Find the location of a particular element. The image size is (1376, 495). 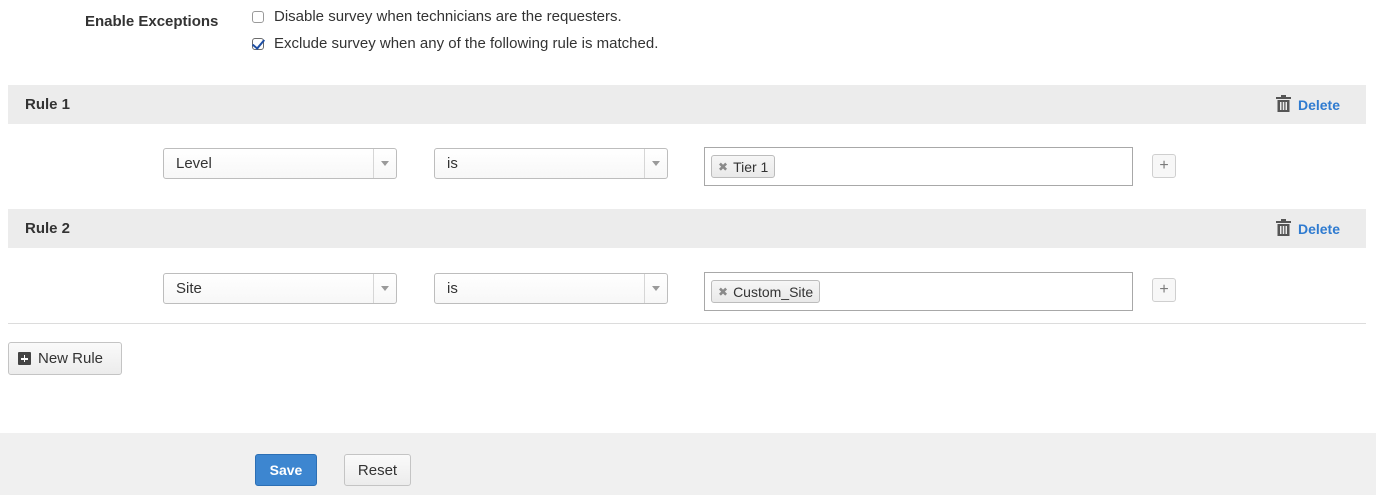

plus-square-icon is located at coordinates (24, 358).